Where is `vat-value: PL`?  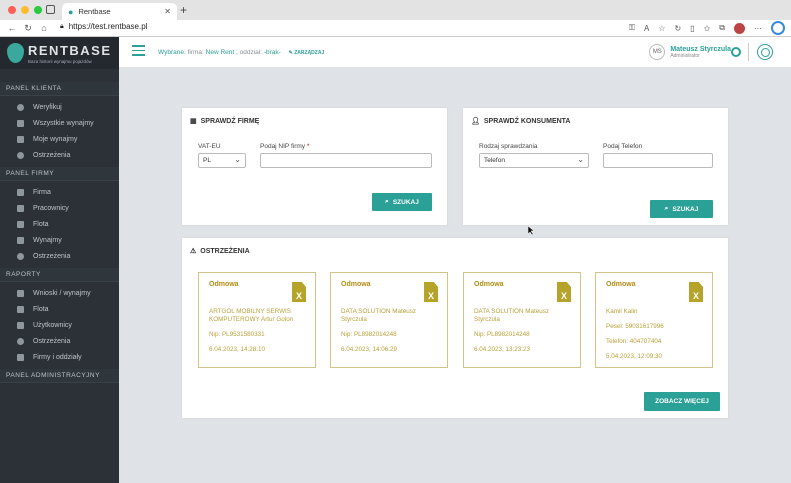
vat-value: PL is located at coordinates (207, 160).